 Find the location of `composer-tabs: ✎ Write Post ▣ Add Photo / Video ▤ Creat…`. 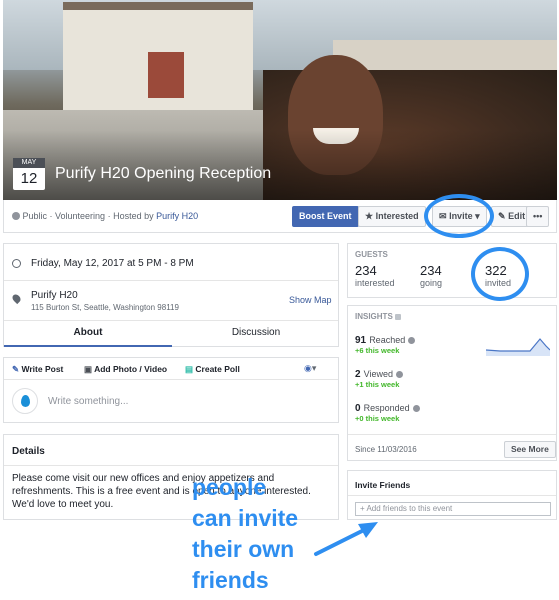

composer-tabs: ✎ Write Post ▣ Add Photo / Video ▤ Creat… is located at coordinates (171, 369).